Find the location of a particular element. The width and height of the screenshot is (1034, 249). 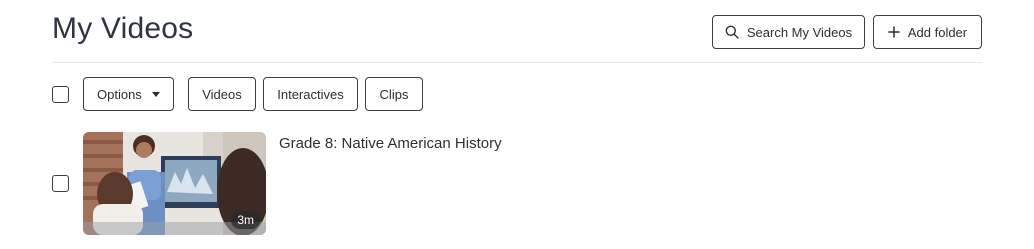

video-select-checkbox is located at coordinates (60, 183).